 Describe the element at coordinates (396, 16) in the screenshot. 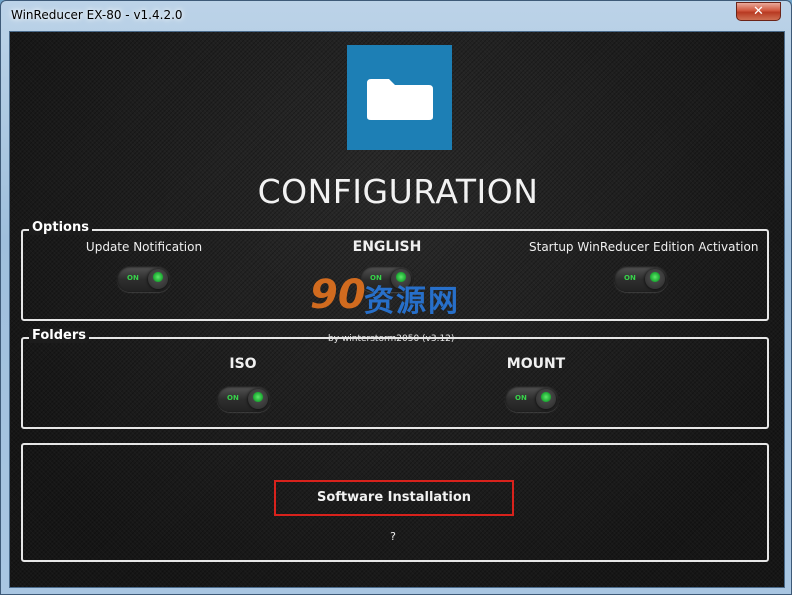

I see `title-bar: WinReducer EX-80 - v1.4.2.0 ✕` at that location.